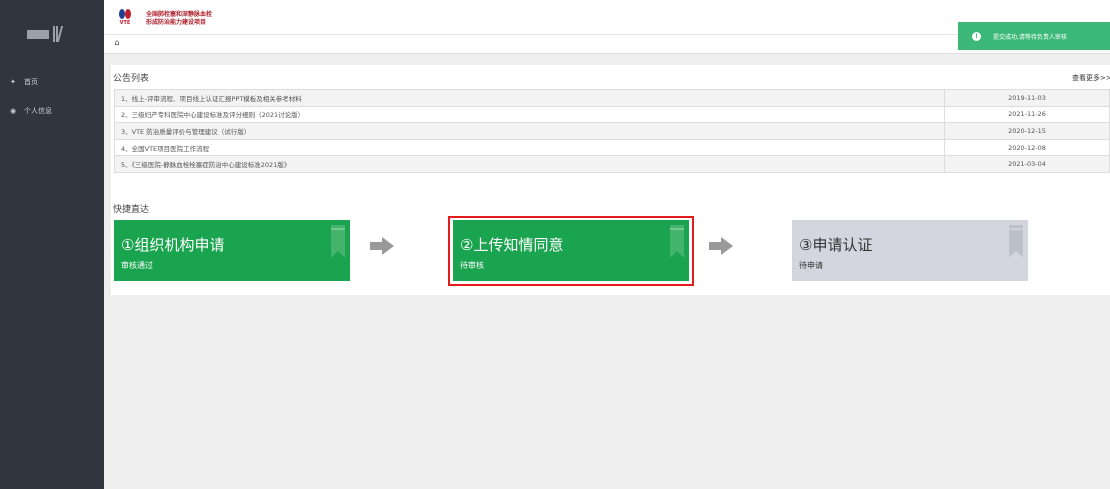  What do you see at coordinates (529, 147) in the screenshot?
I see `notice-title: 4、全国VTE项目医院工作流程` at bounding box center [529, 147].